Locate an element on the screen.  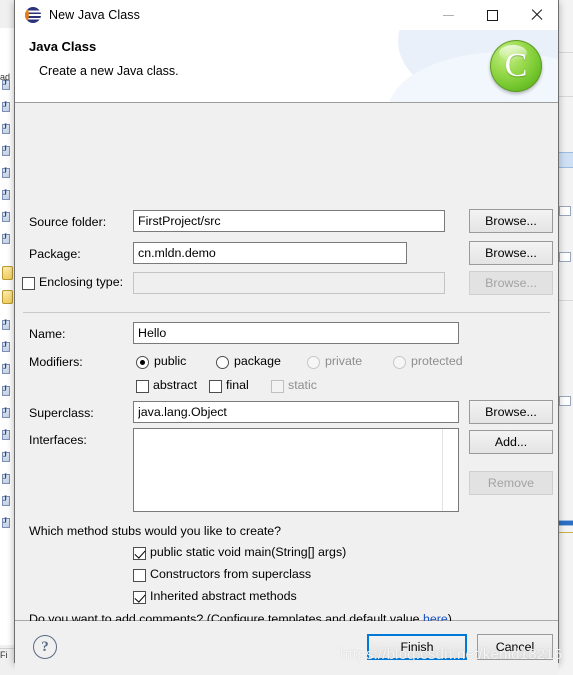
modifier-checkbox-abstract is located at coordinates (142, 386).